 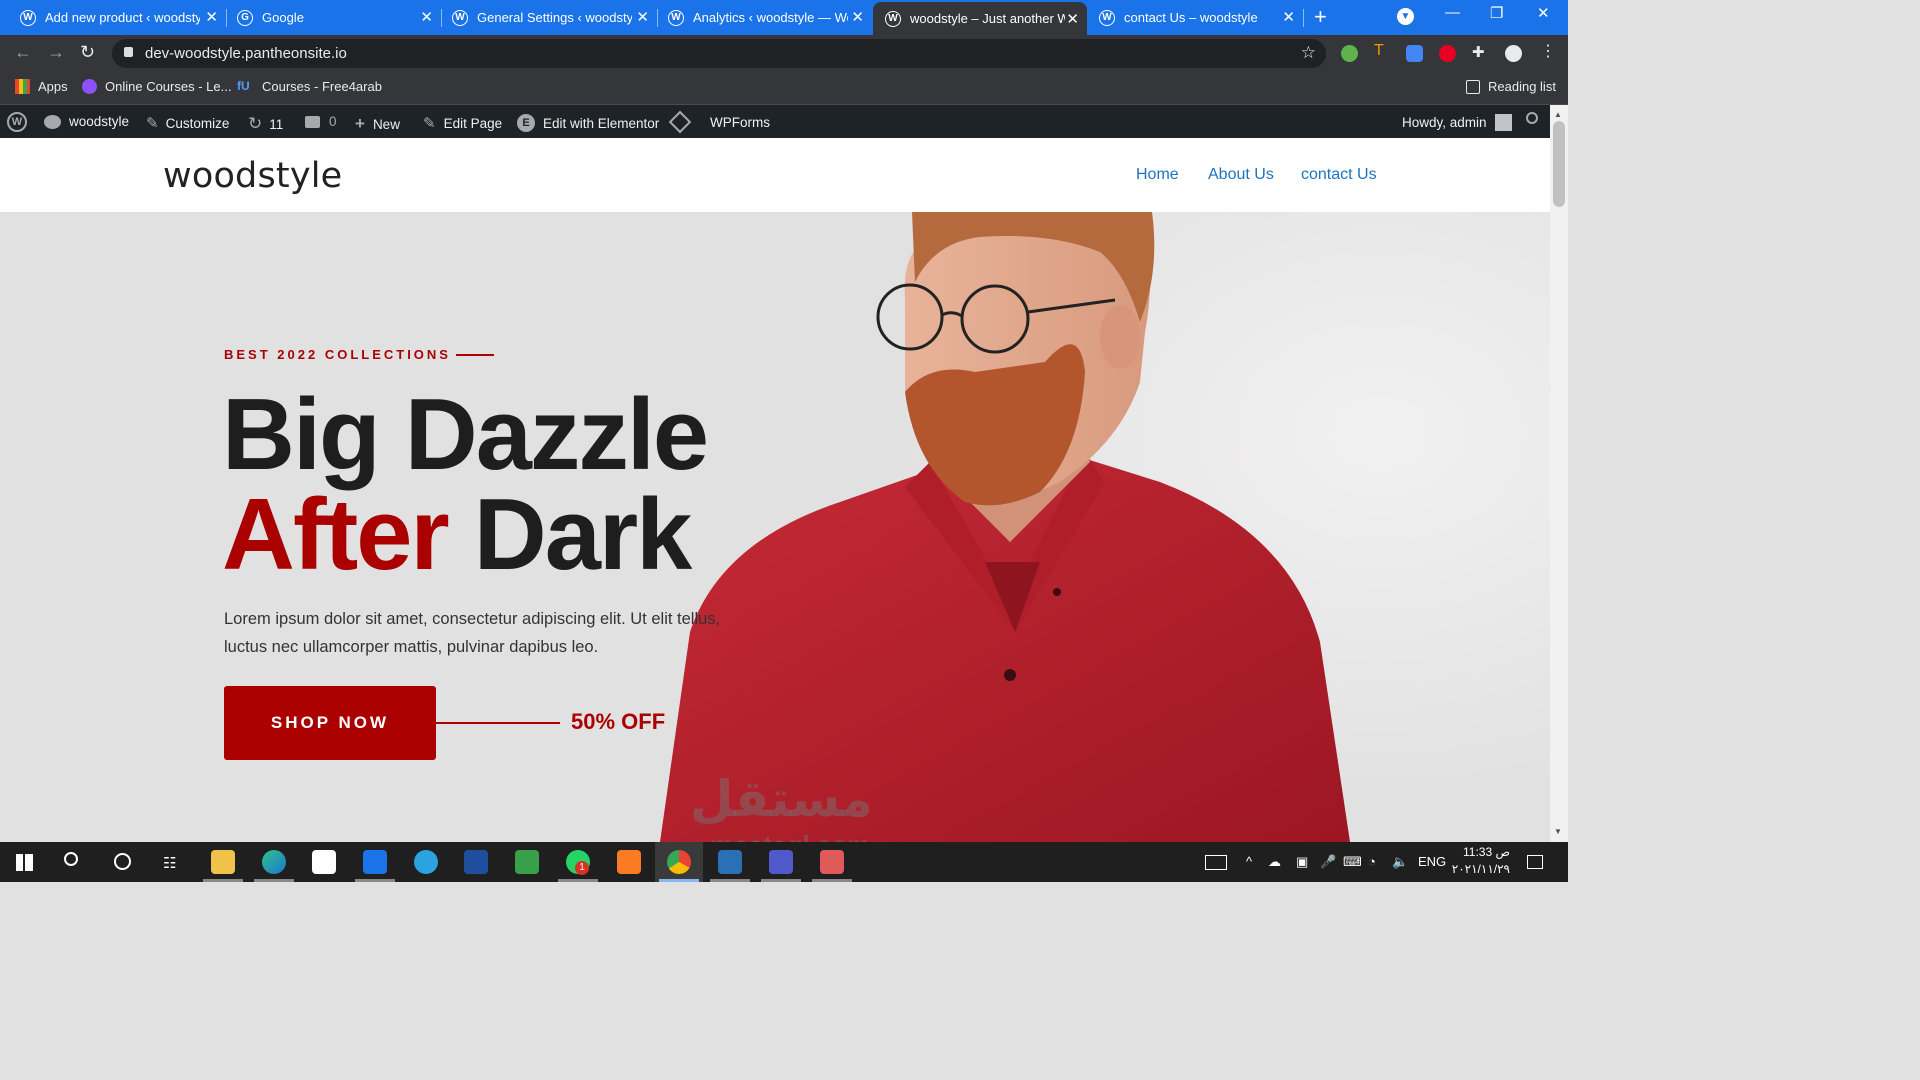 I want to click on avatar, so click(x=1503, y=122).